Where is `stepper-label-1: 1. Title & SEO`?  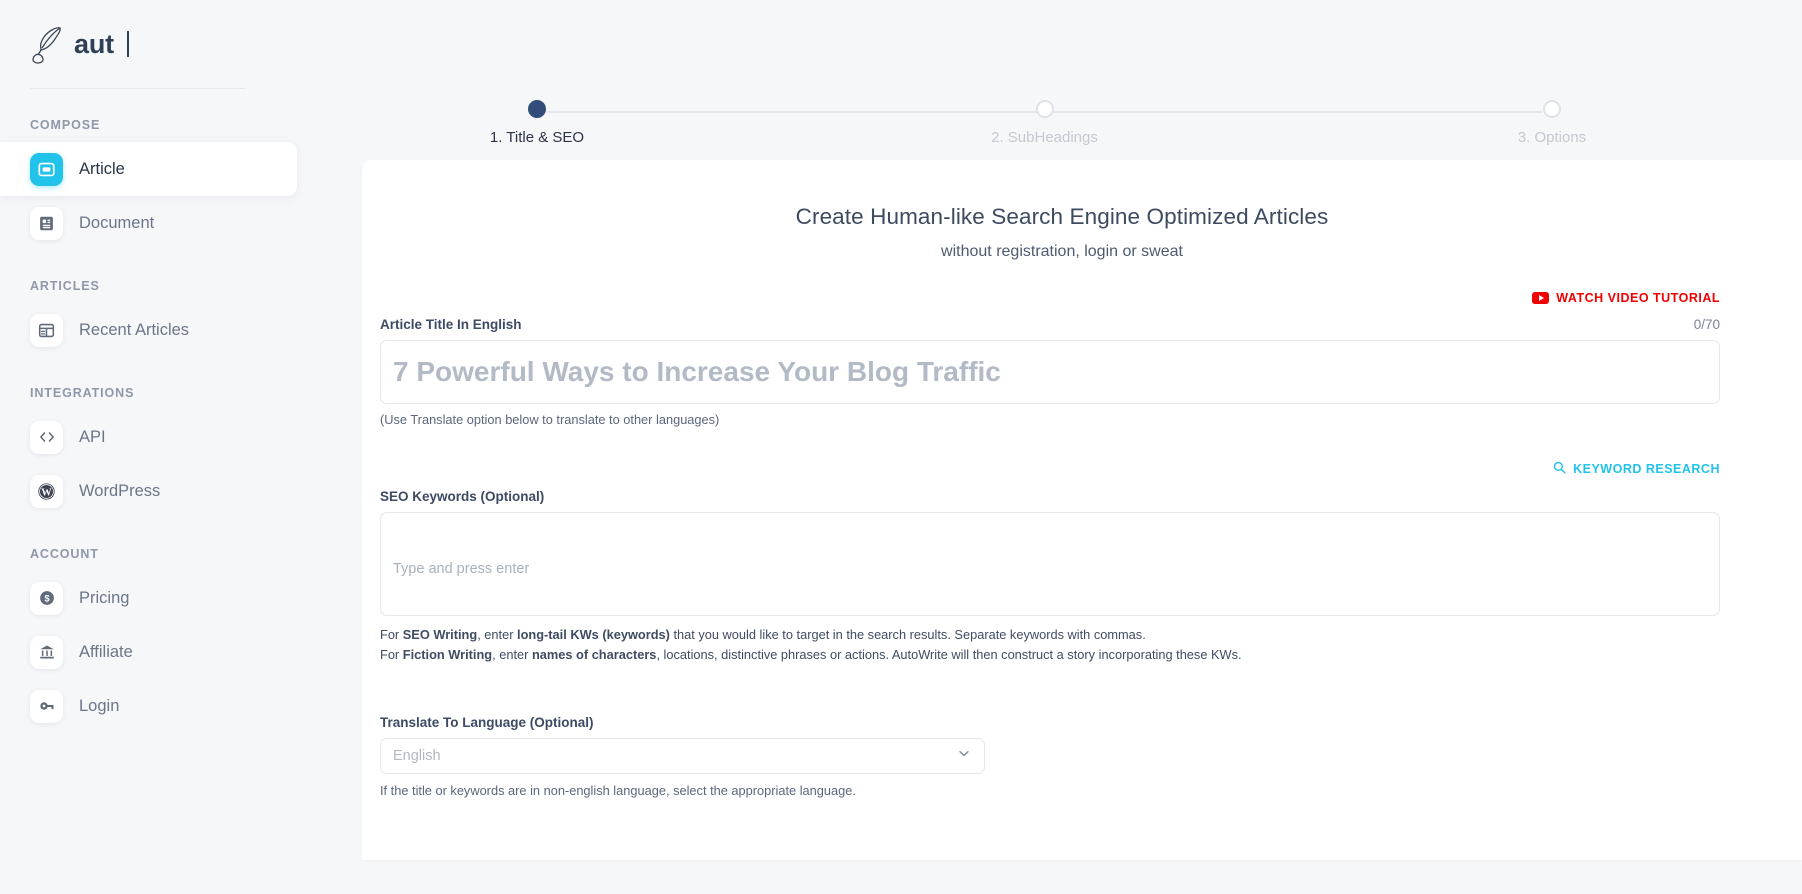 stepper-label-1: 1. Title & SEO is located at coordinates (537, 137).